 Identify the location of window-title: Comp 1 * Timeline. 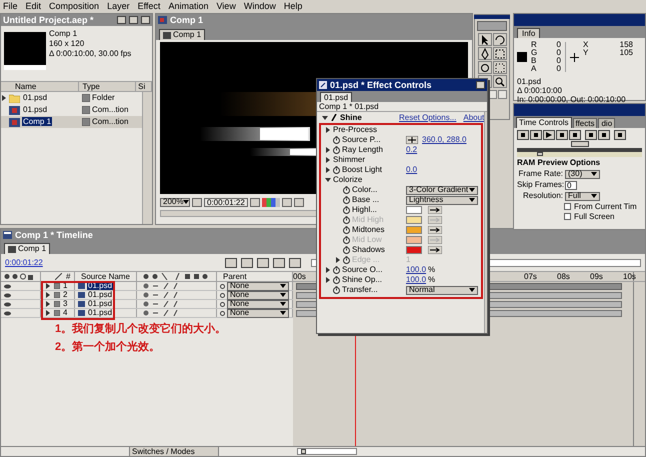
(54, 235).